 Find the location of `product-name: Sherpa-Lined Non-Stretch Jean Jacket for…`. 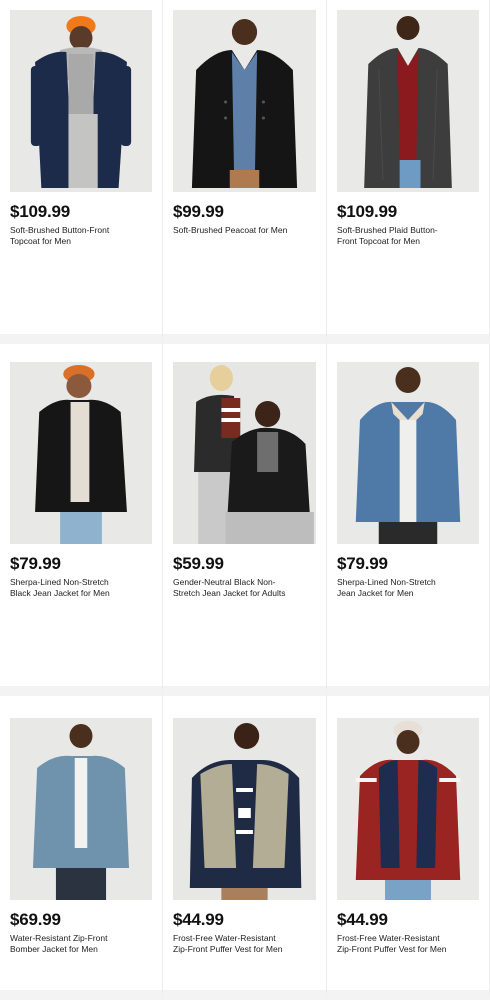

product-name: Sherpa-Lined Non-Stretch Jean Jacket for… is located at coordinates (396, 588).